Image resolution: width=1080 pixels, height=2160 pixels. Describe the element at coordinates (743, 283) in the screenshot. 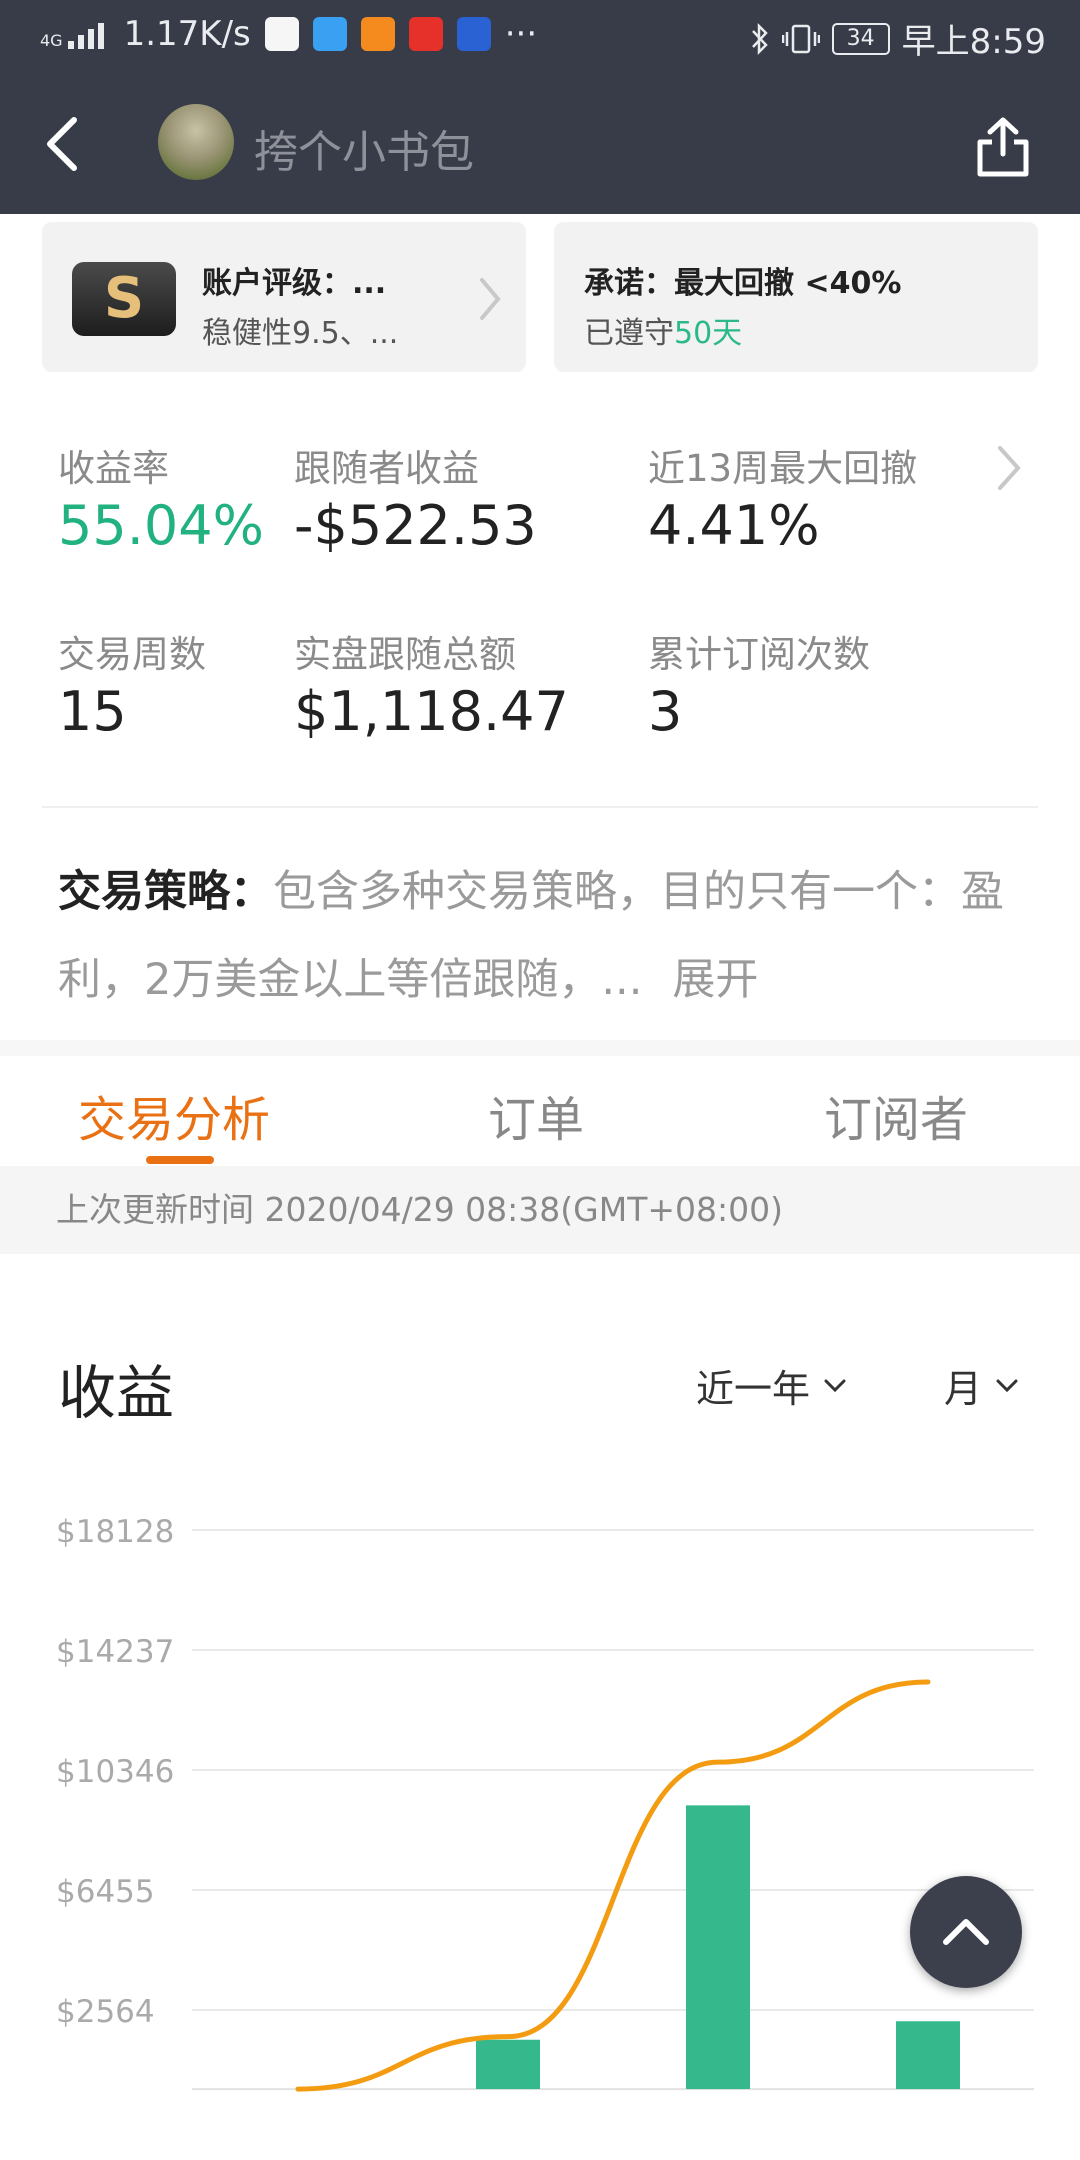

I see `promise-title: 承诺：最大回撤 <40%` at that location.